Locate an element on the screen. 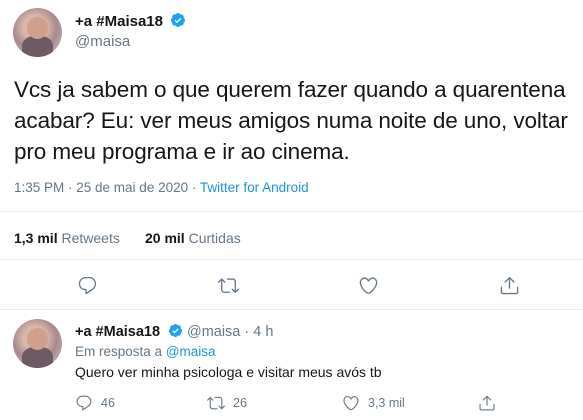  tweet-source-link: Twitter for Android is located at coordinates (254, 187).